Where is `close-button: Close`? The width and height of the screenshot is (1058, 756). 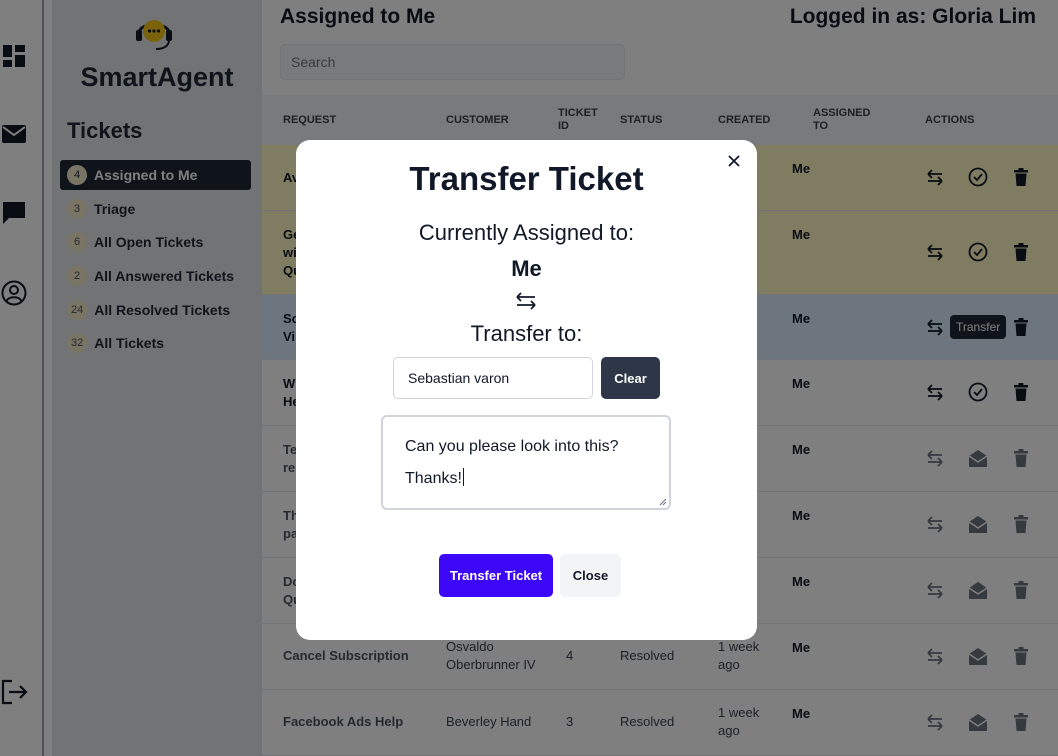
close-button: Close is located at coordinates (590, 575).